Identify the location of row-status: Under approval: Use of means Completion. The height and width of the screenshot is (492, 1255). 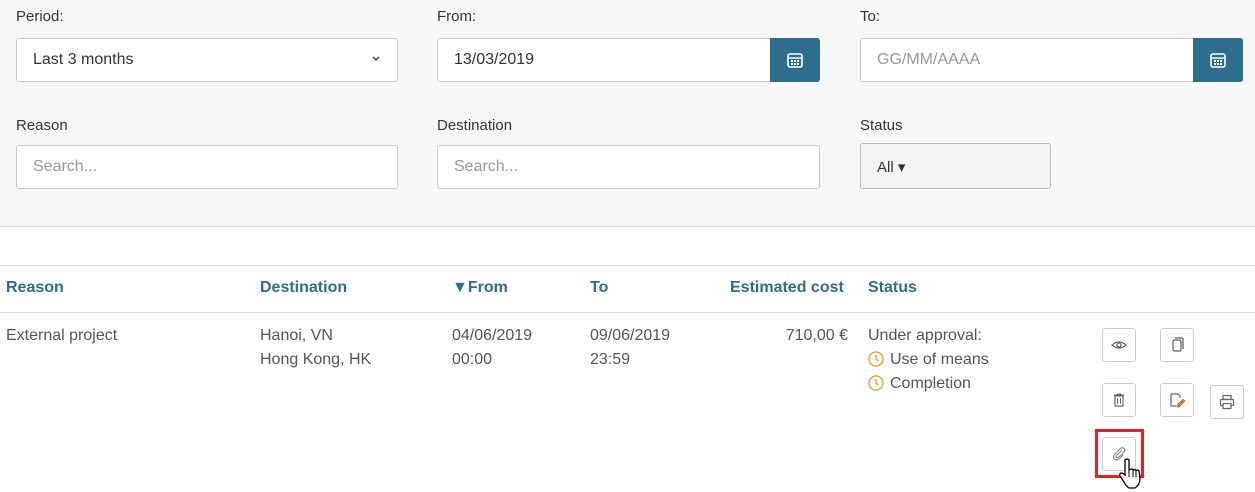
(928, 360).